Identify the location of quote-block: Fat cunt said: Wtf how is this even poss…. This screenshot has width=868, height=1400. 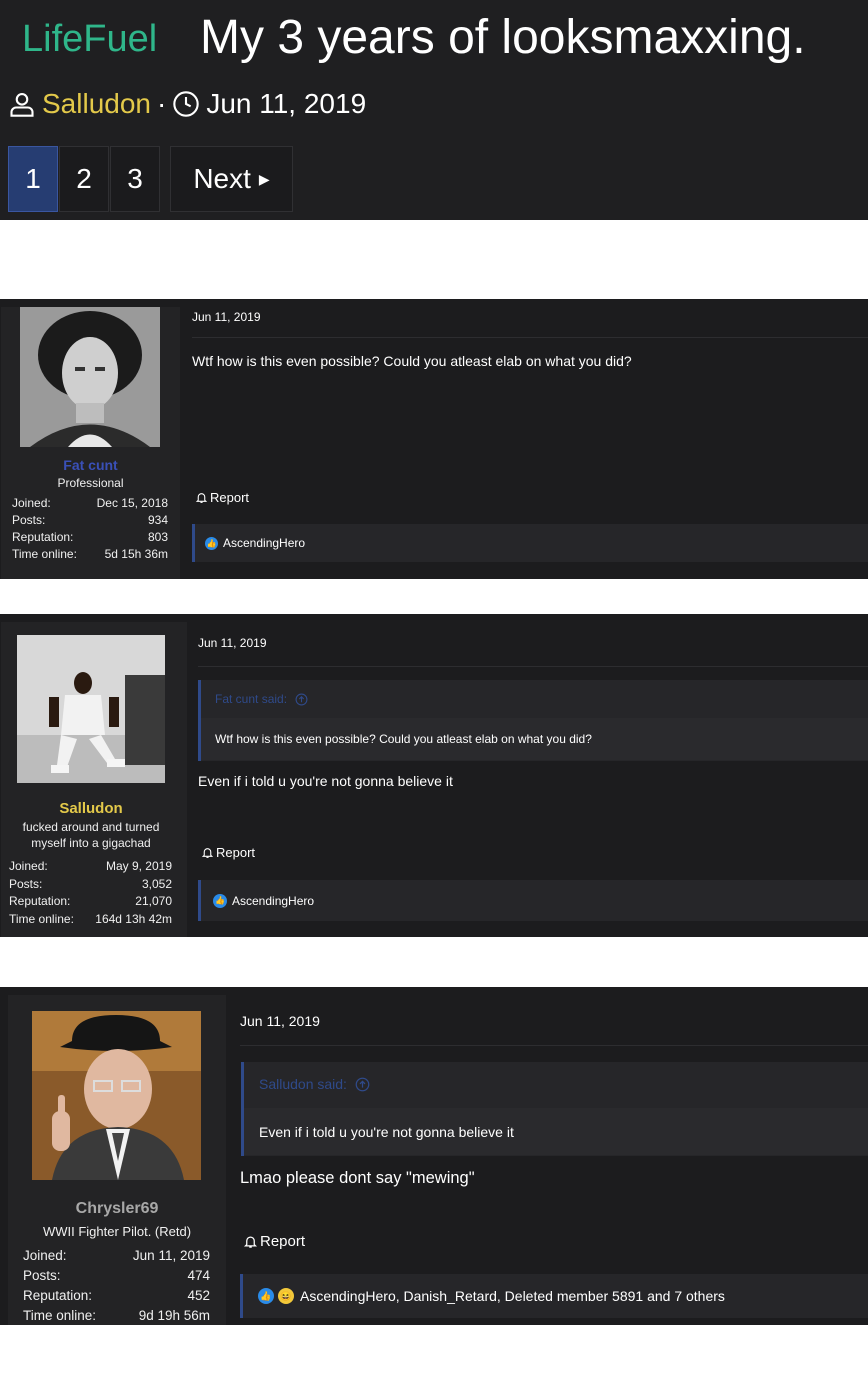
(533, 720).